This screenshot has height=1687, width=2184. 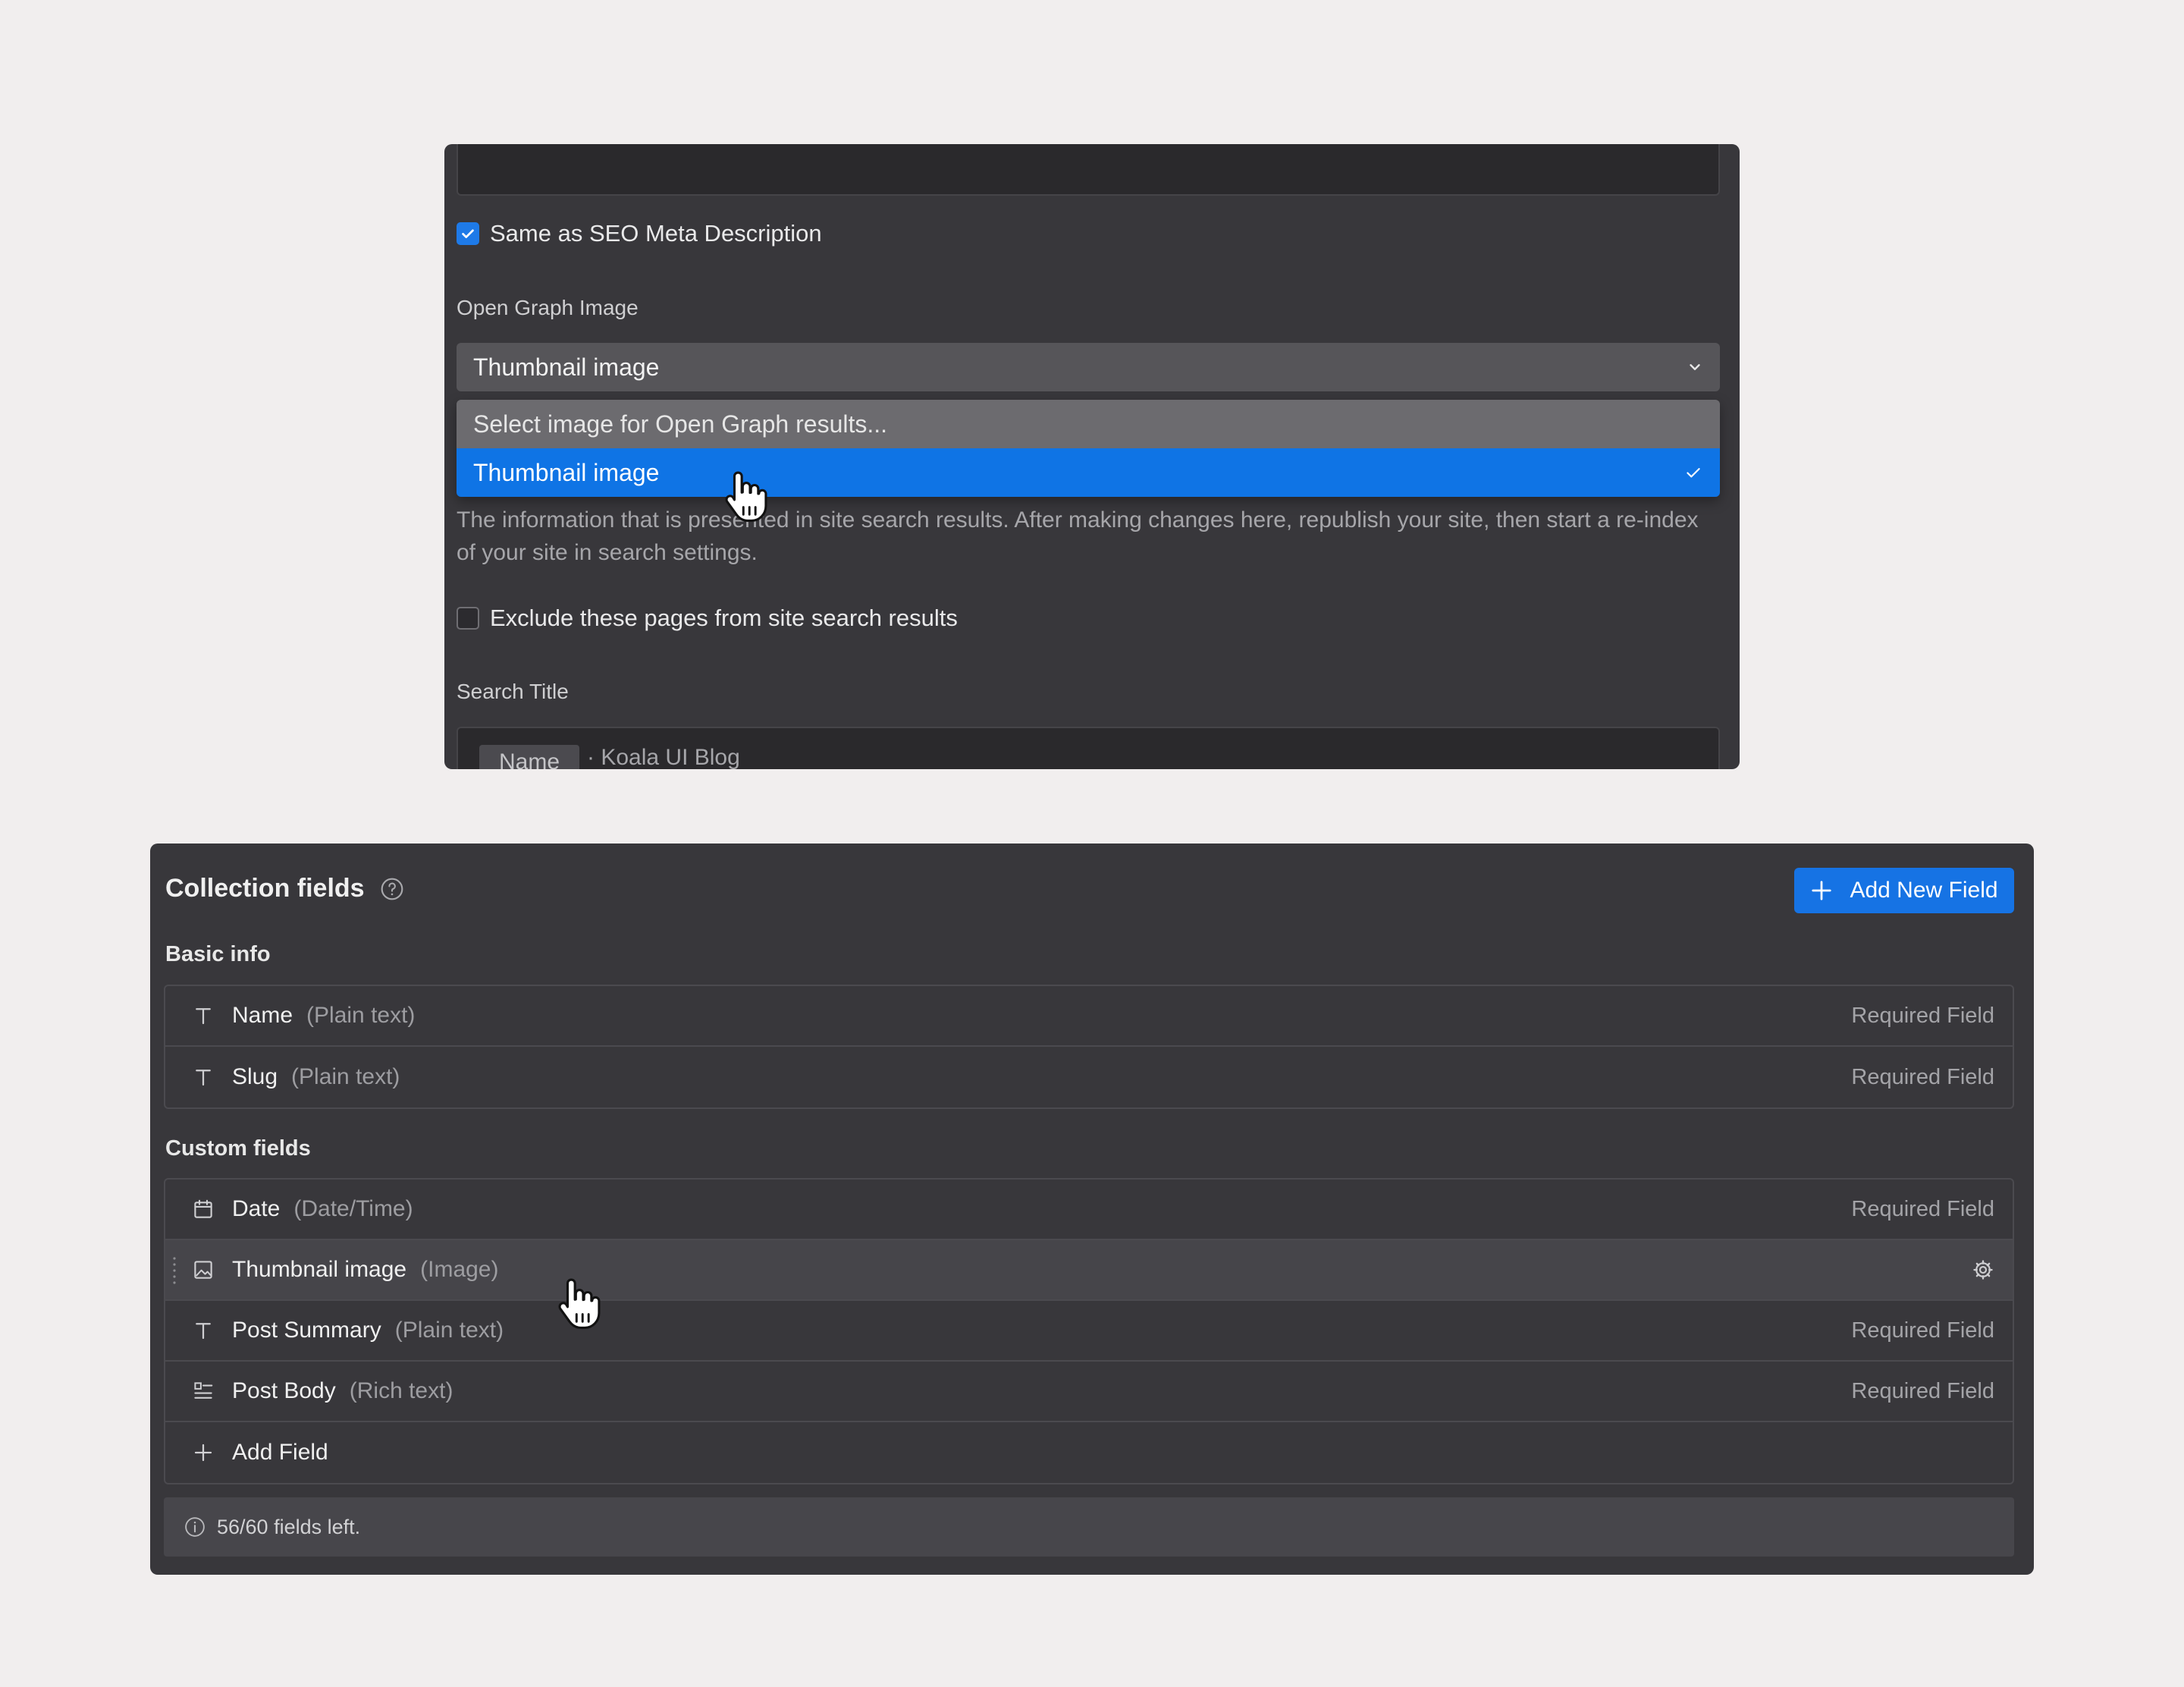 What do you see at coordinates (1924, 890) in the screenshot?
I see `add-new-field-label: Add New Field` at bounding box center [1924, 890].